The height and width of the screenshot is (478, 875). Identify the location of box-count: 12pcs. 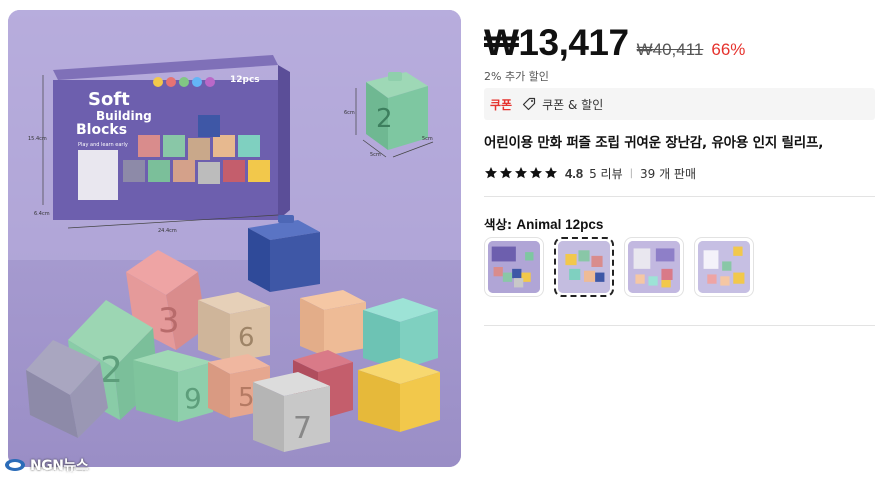
(245, 80).